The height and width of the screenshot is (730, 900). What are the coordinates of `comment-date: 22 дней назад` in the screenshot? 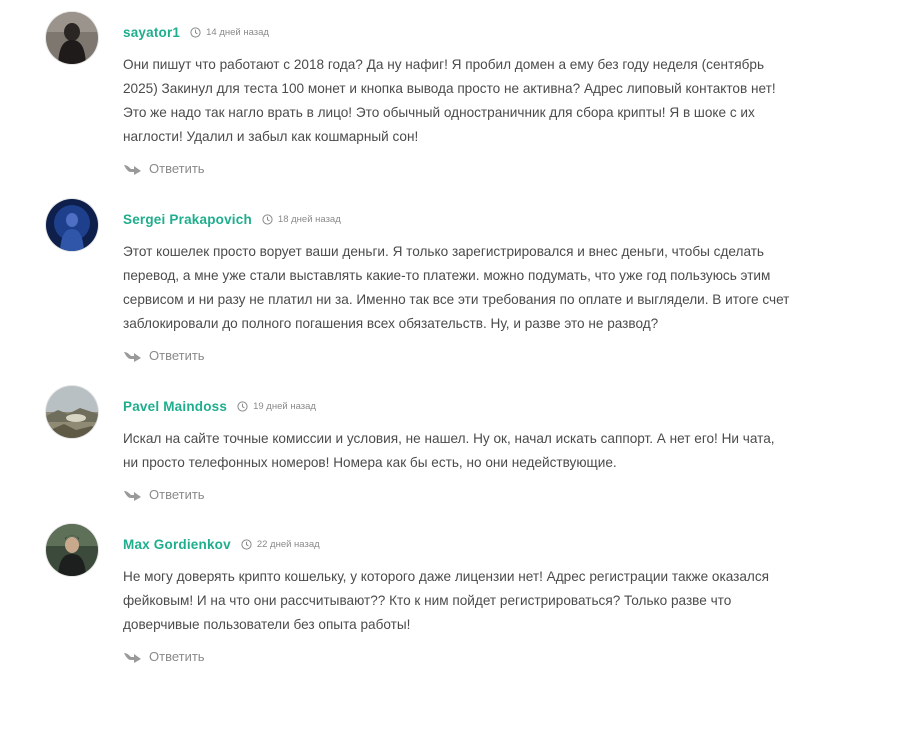 It's located at (280, 544).